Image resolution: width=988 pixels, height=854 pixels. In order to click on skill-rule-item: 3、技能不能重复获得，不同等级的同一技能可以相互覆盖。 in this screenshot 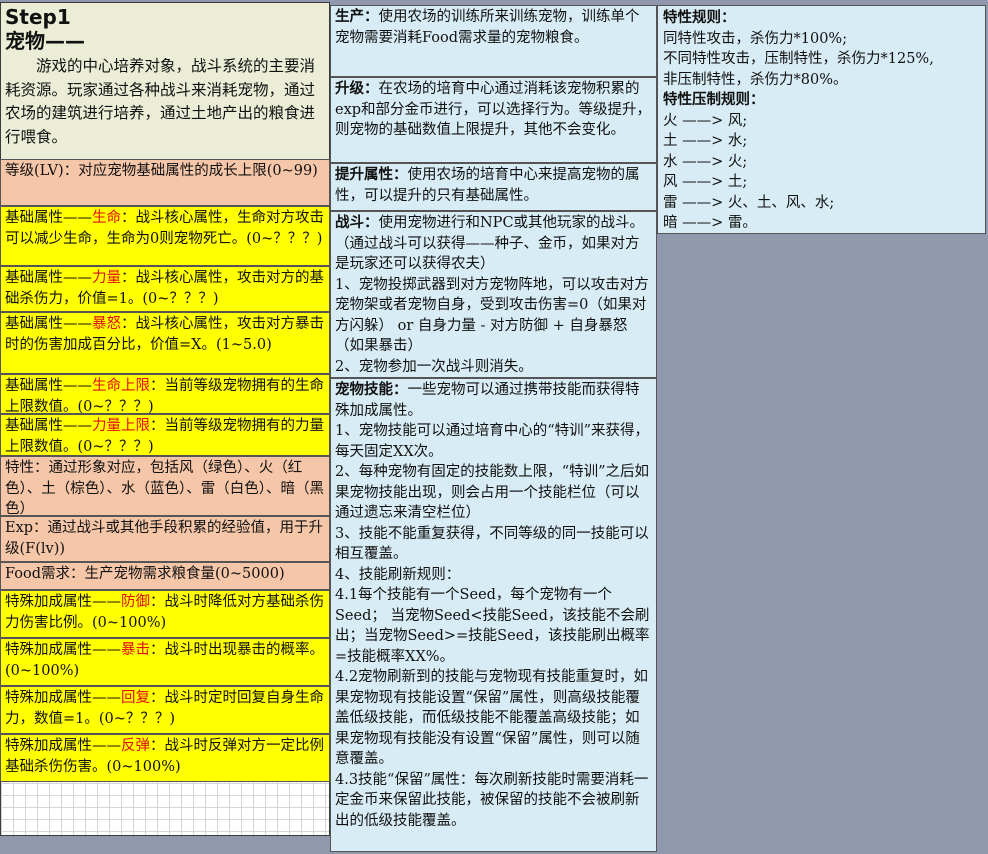, I will do `click(492, 544)`.